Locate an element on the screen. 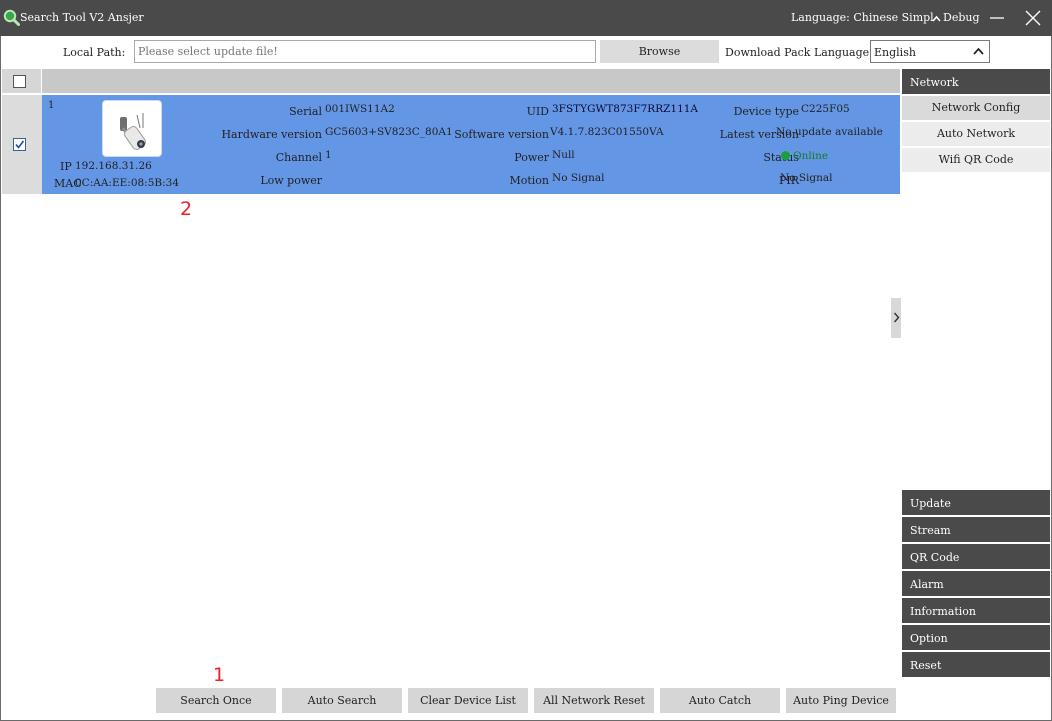 The height and width of the screenshot is (721, 1052). debug-label: Debug is located at coordinates (961, 17).